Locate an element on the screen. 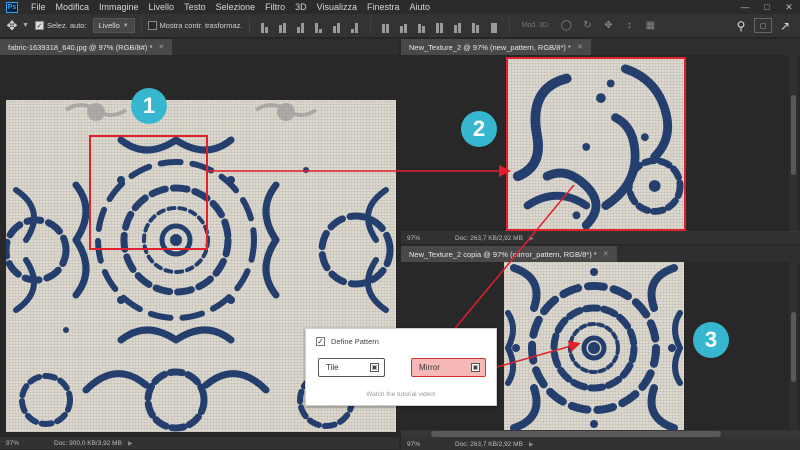  show-transform-toggle: Mostra contr. trasformaz. is located at coordinates (195, 26).